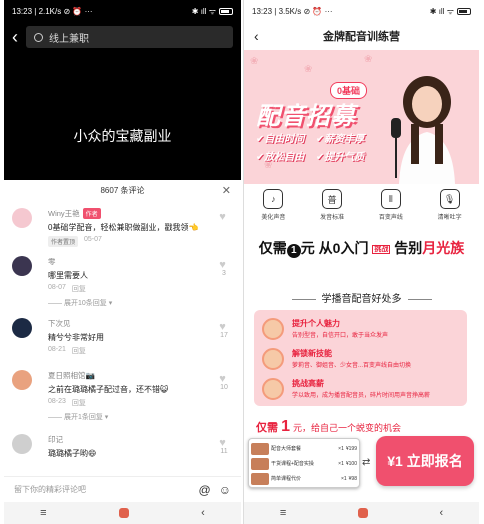 This screenshot has width=484, height=524. I want to click on comment-item: Winy王艳 作者 0基础学配音，轻松兼职做副业，戳我领👈 作者置顶 05-07 ♥, so click(122, 227).